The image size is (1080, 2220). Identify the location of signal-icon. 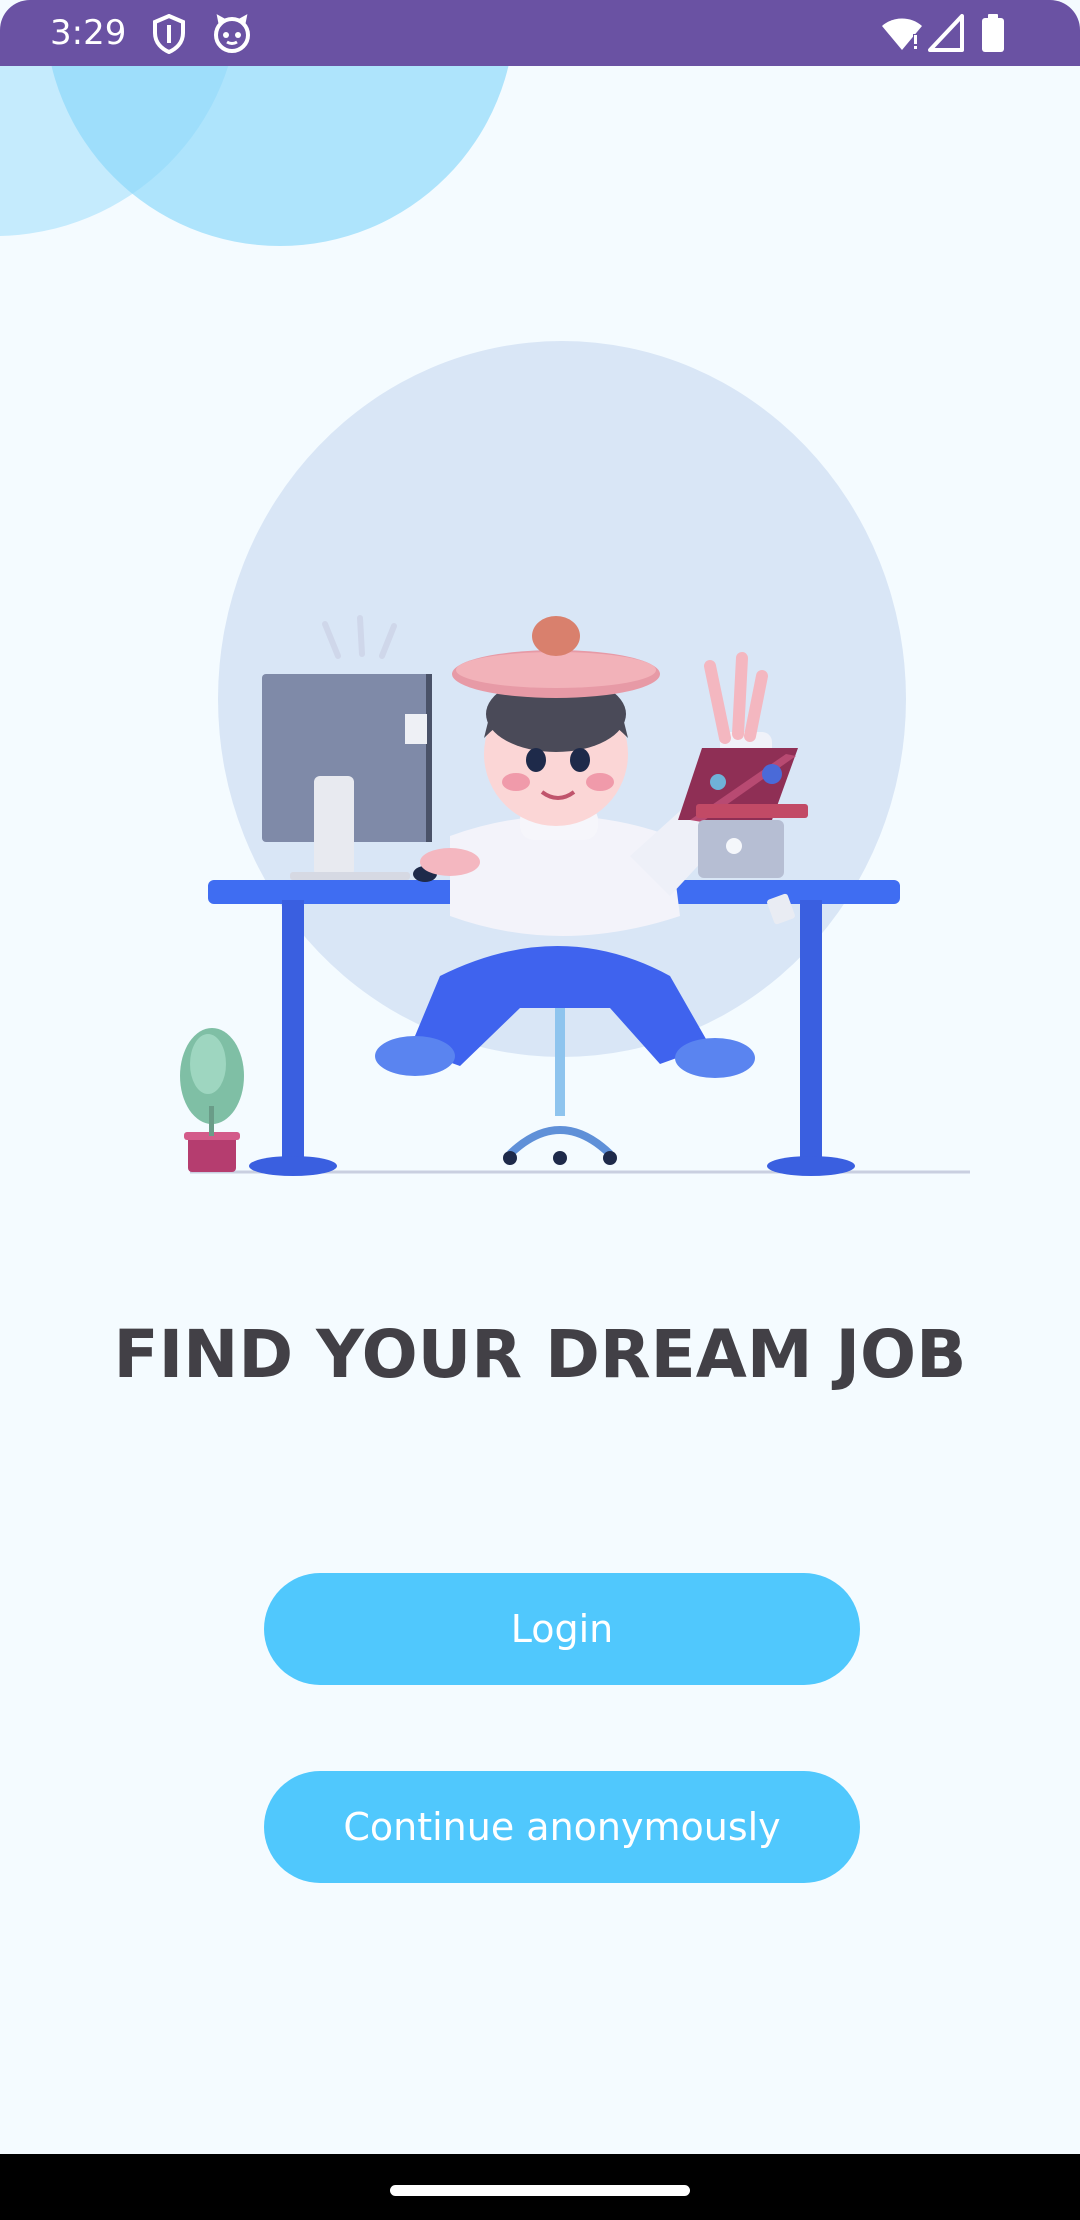
(946, 35).